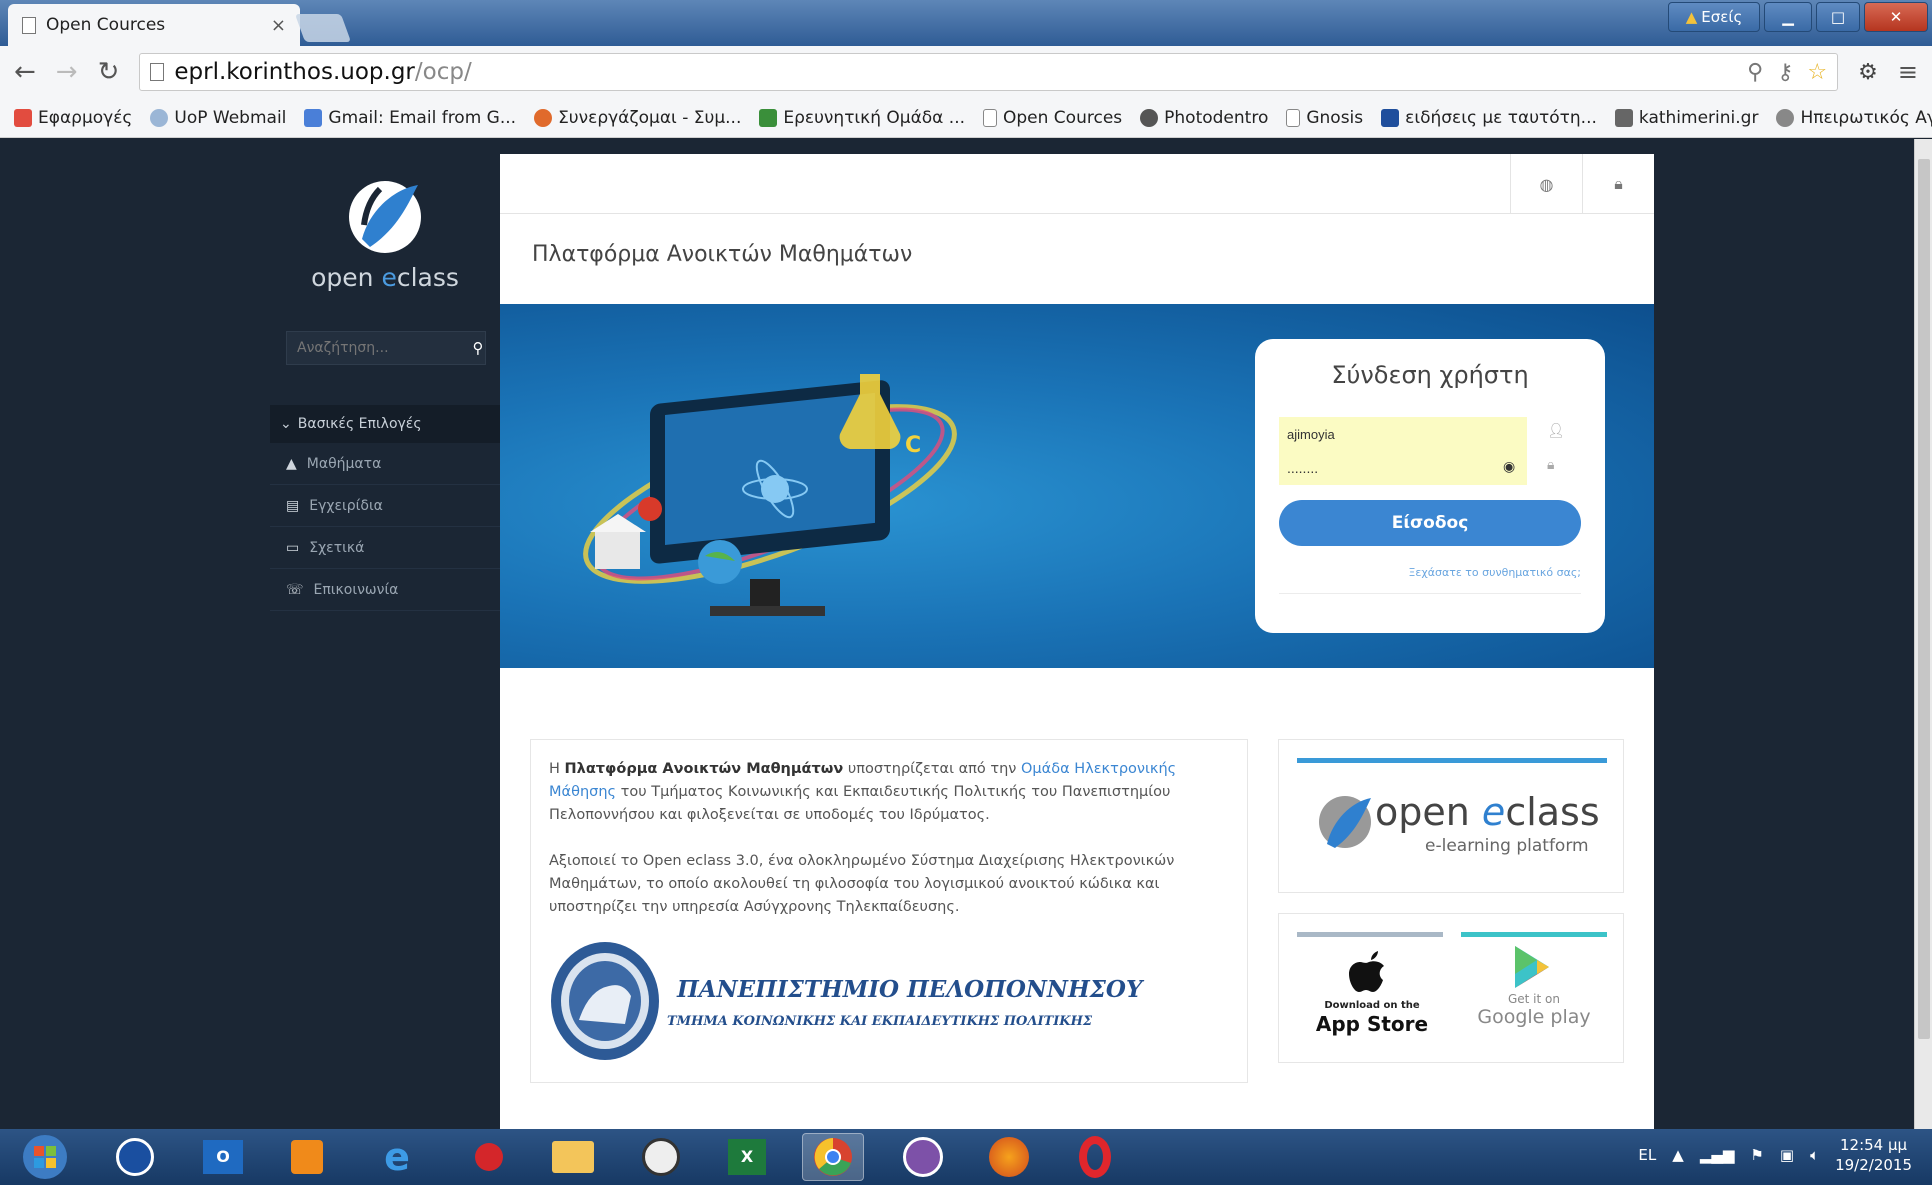  What do you see at coordinates (1788, 17) in the screenshot?
I see `minimize-icon: ▁` at bounding box center [1788, 17].